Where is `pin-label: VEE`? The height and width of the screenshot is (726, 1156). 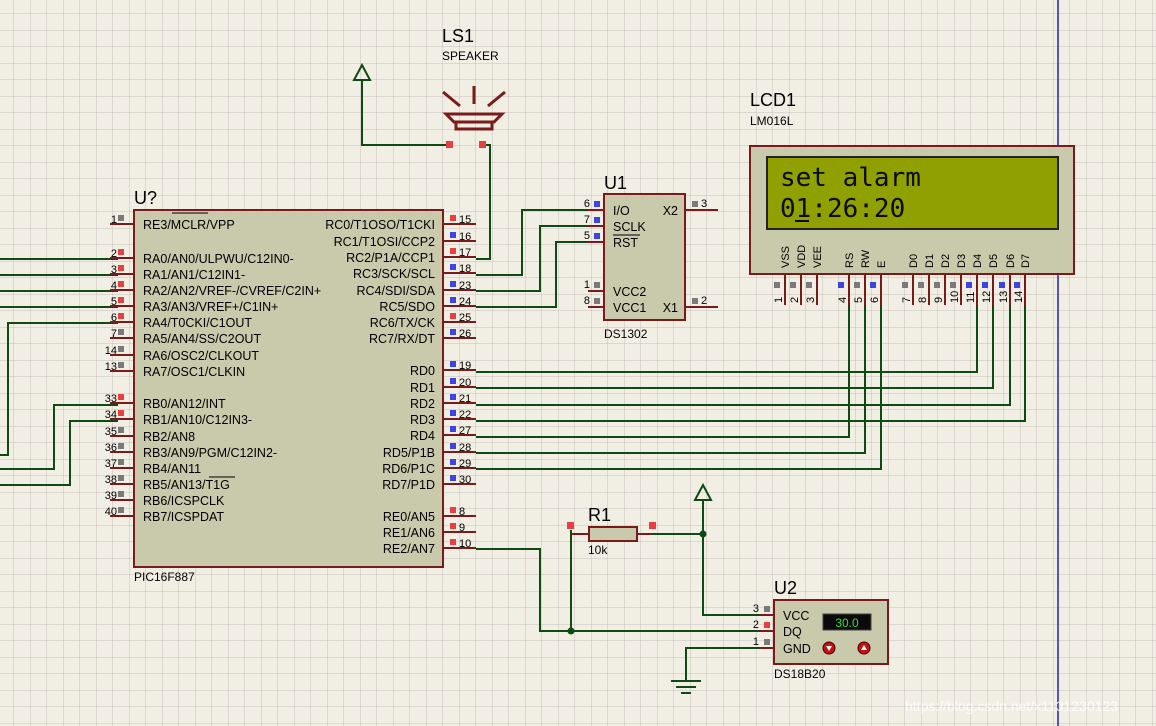 pin-label: VEE is located at coordinates (818, 257).